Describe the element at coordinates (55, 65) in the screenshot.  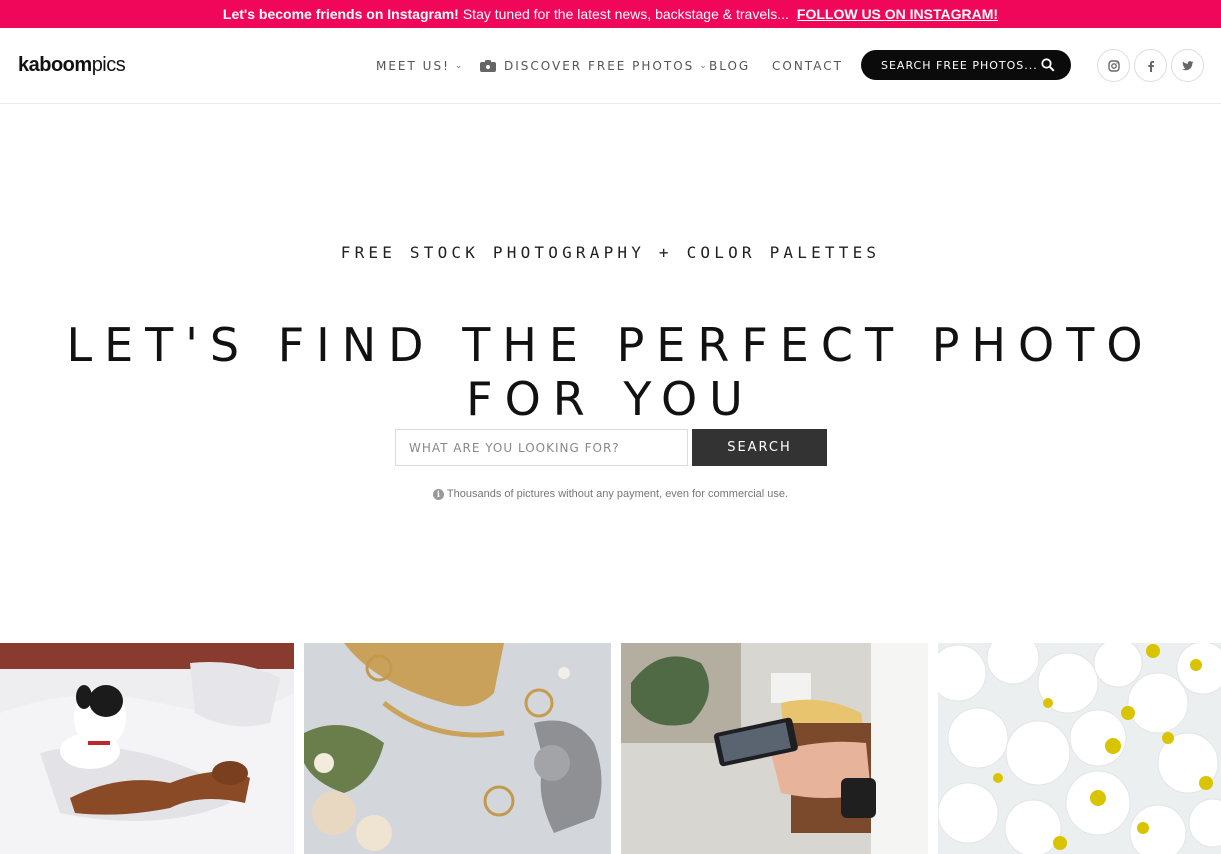
I see `logo-bold: kaboom` at that location.